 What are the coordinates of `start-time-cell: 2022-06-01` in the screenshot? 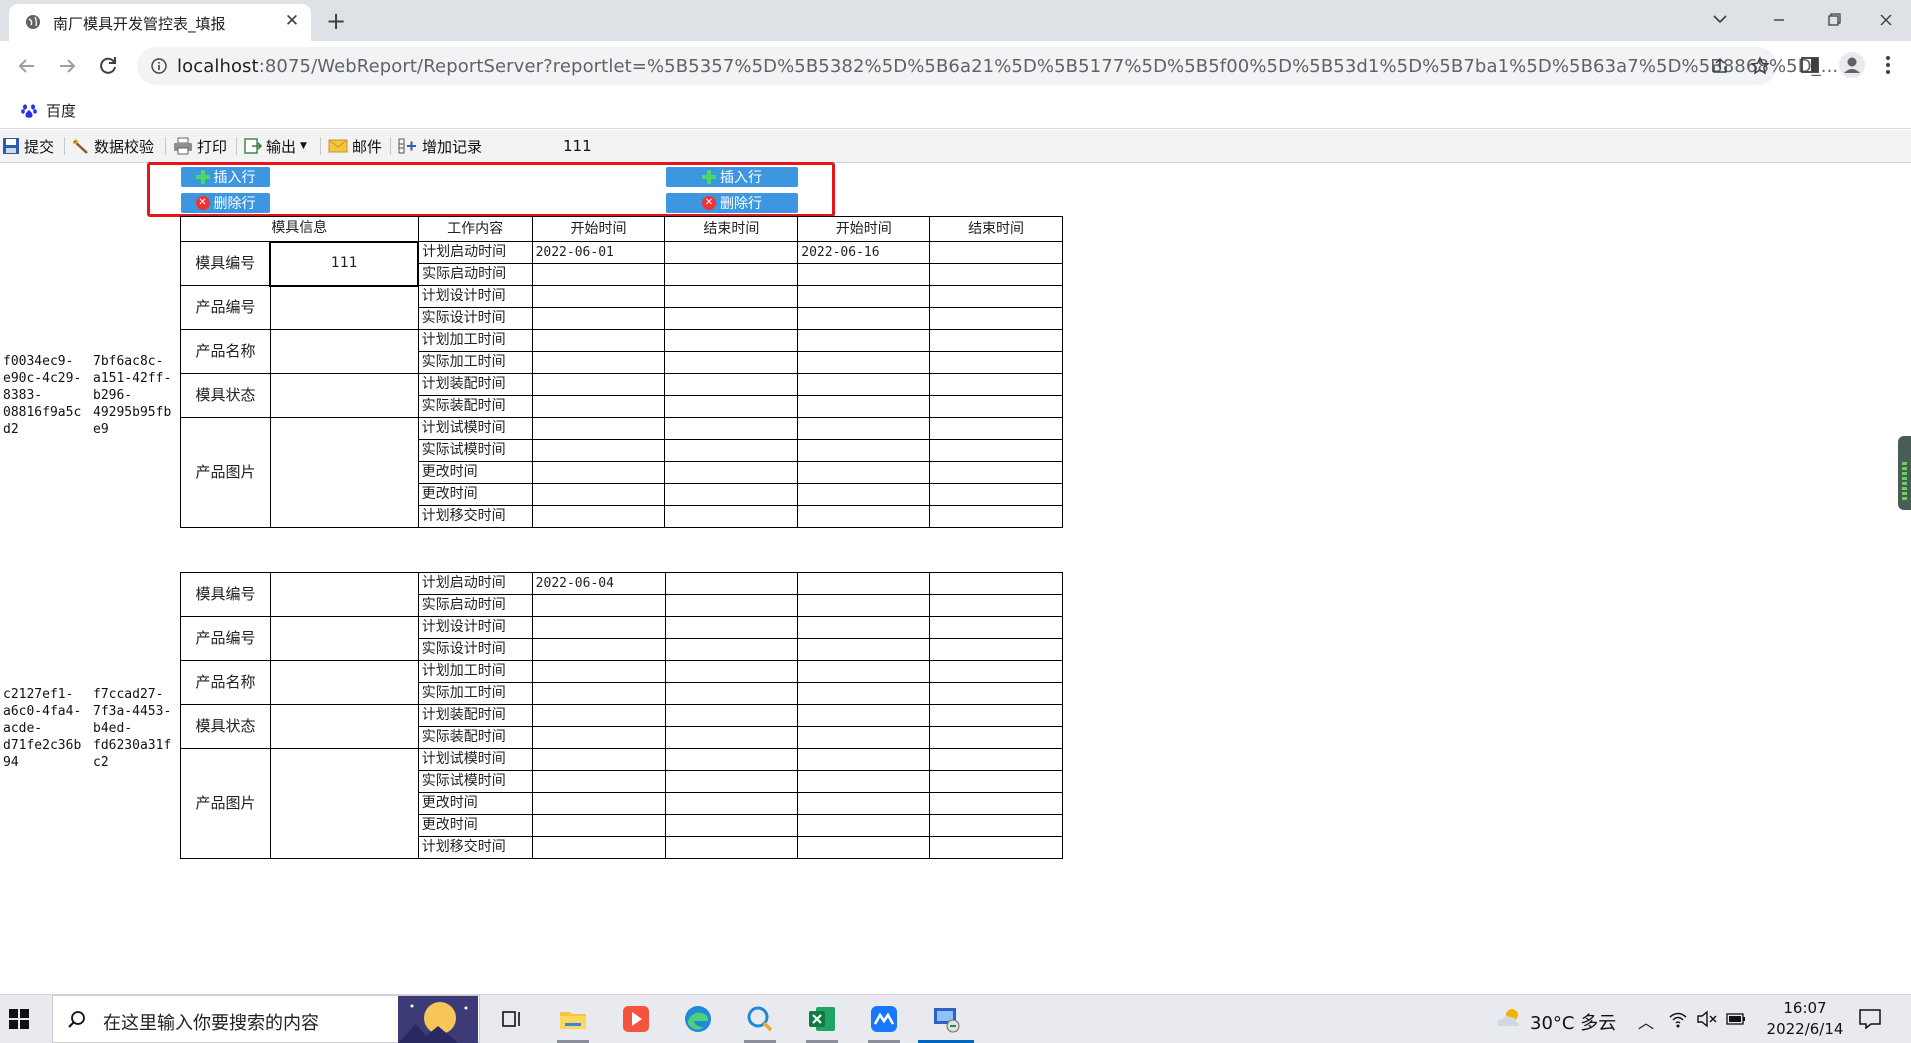 It's located at (598, 252).